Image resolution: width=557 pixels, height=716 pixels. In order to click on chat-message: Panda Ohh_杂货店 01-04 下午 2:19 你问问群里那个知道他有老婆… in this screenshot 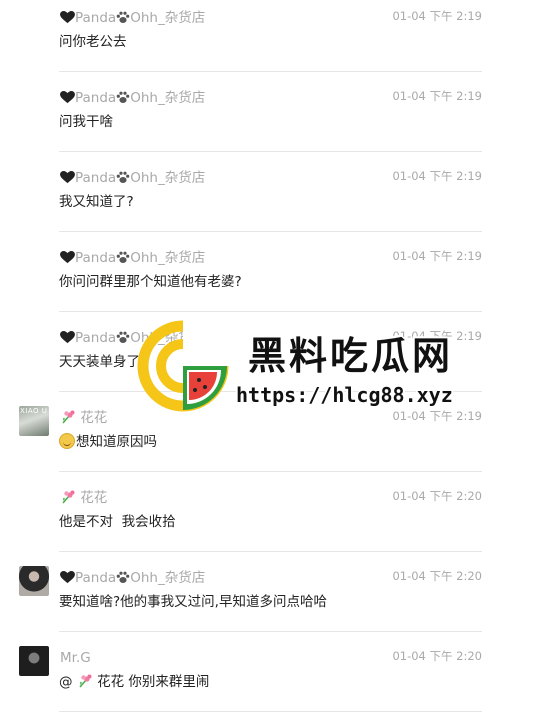, I will do `click(278, 272)`.